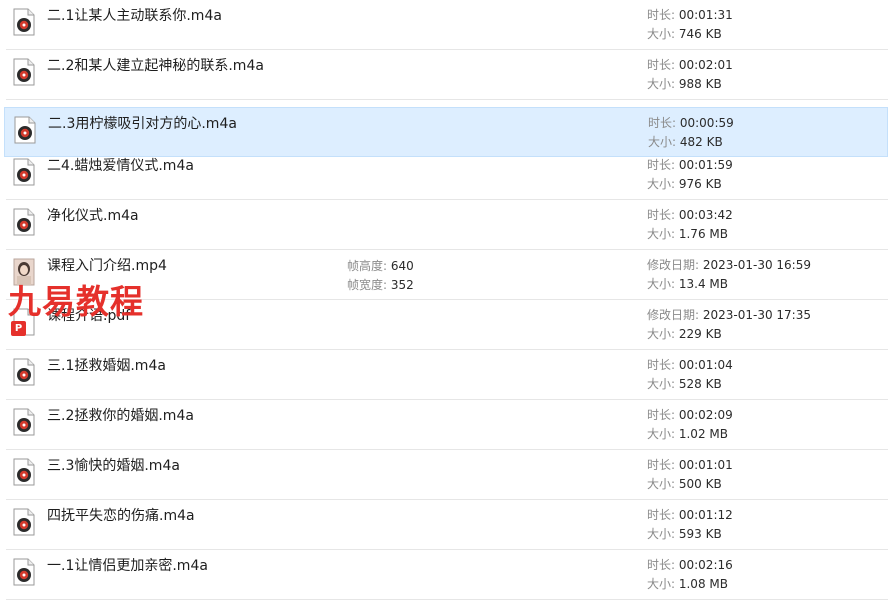 This screenshot has width=888, height=606. Describe the element at coordinates (700, 34) in the screenshot. I see `size-value: 746 KB` at that location.